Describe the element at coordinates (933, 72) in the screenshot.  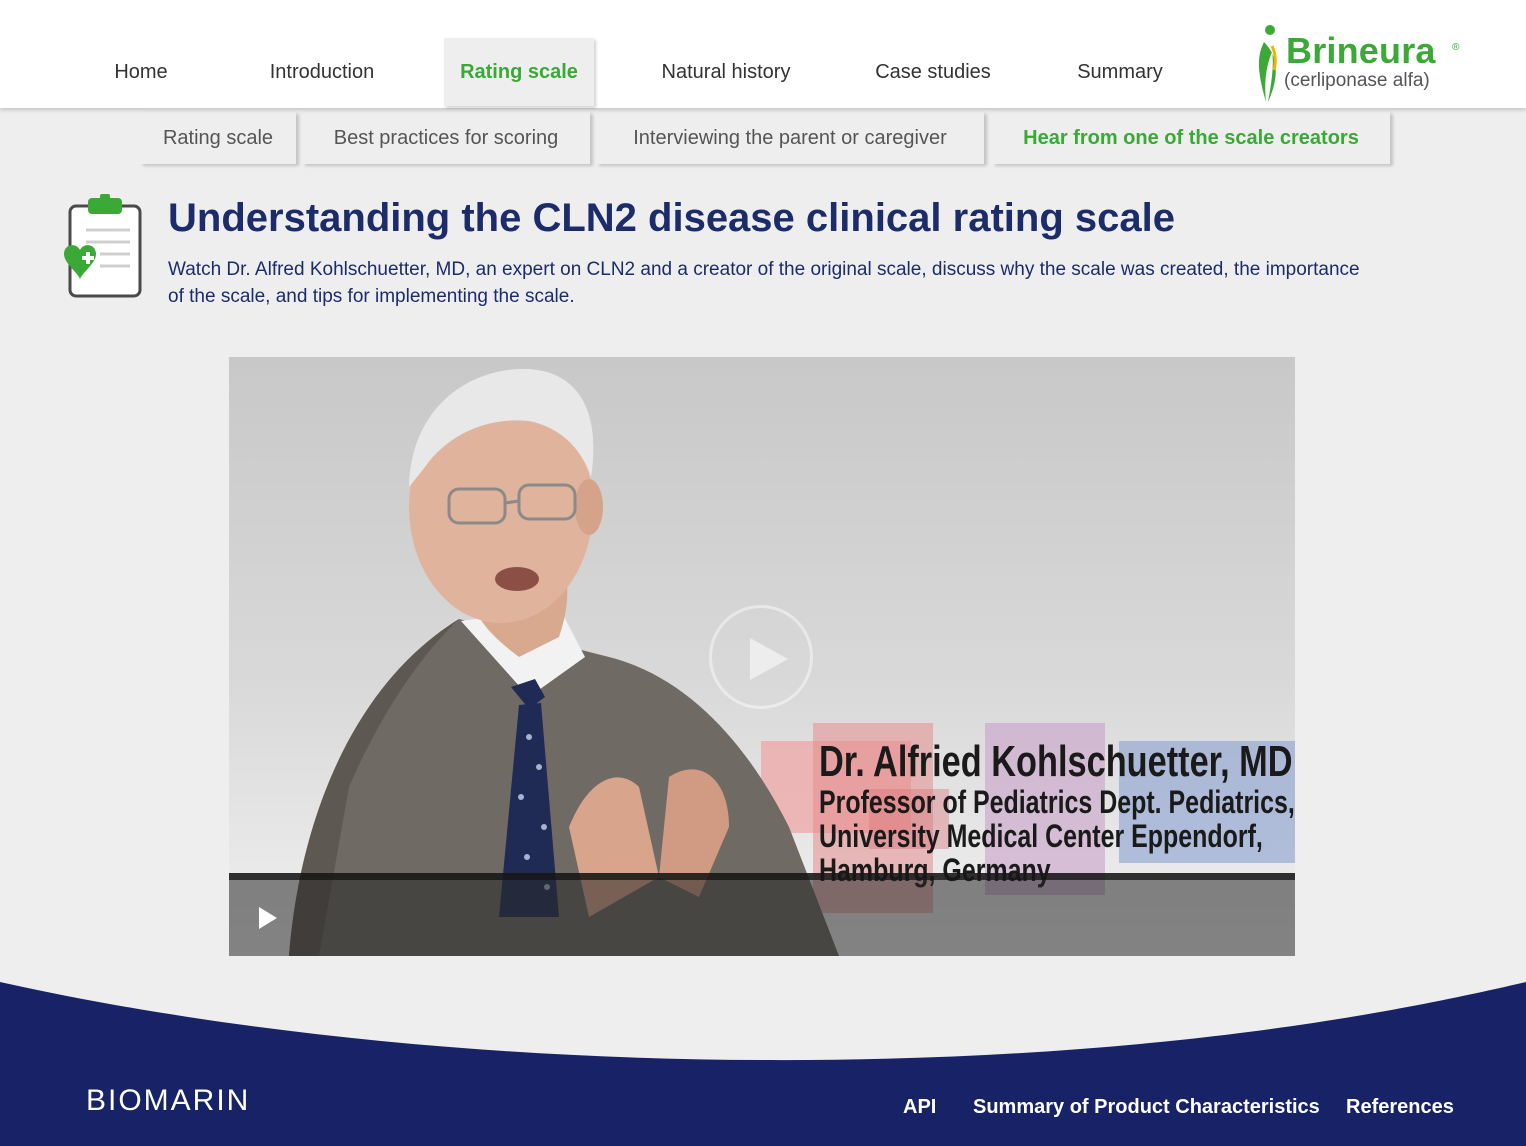
I see `nav-case-studies: Case studies` at that location.